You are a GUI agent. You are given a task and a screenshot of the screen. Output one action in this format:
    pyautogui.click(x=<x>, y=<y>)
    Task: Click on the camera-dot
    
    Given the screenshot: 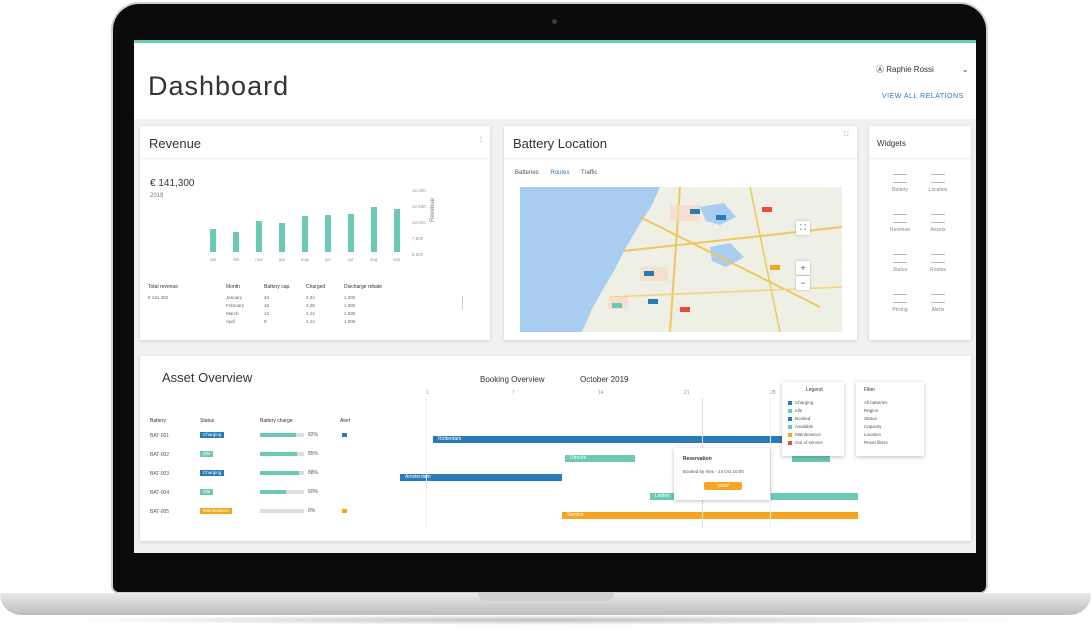 What is the action you would take?
    pyautogui.click(x=554, y=21)
    